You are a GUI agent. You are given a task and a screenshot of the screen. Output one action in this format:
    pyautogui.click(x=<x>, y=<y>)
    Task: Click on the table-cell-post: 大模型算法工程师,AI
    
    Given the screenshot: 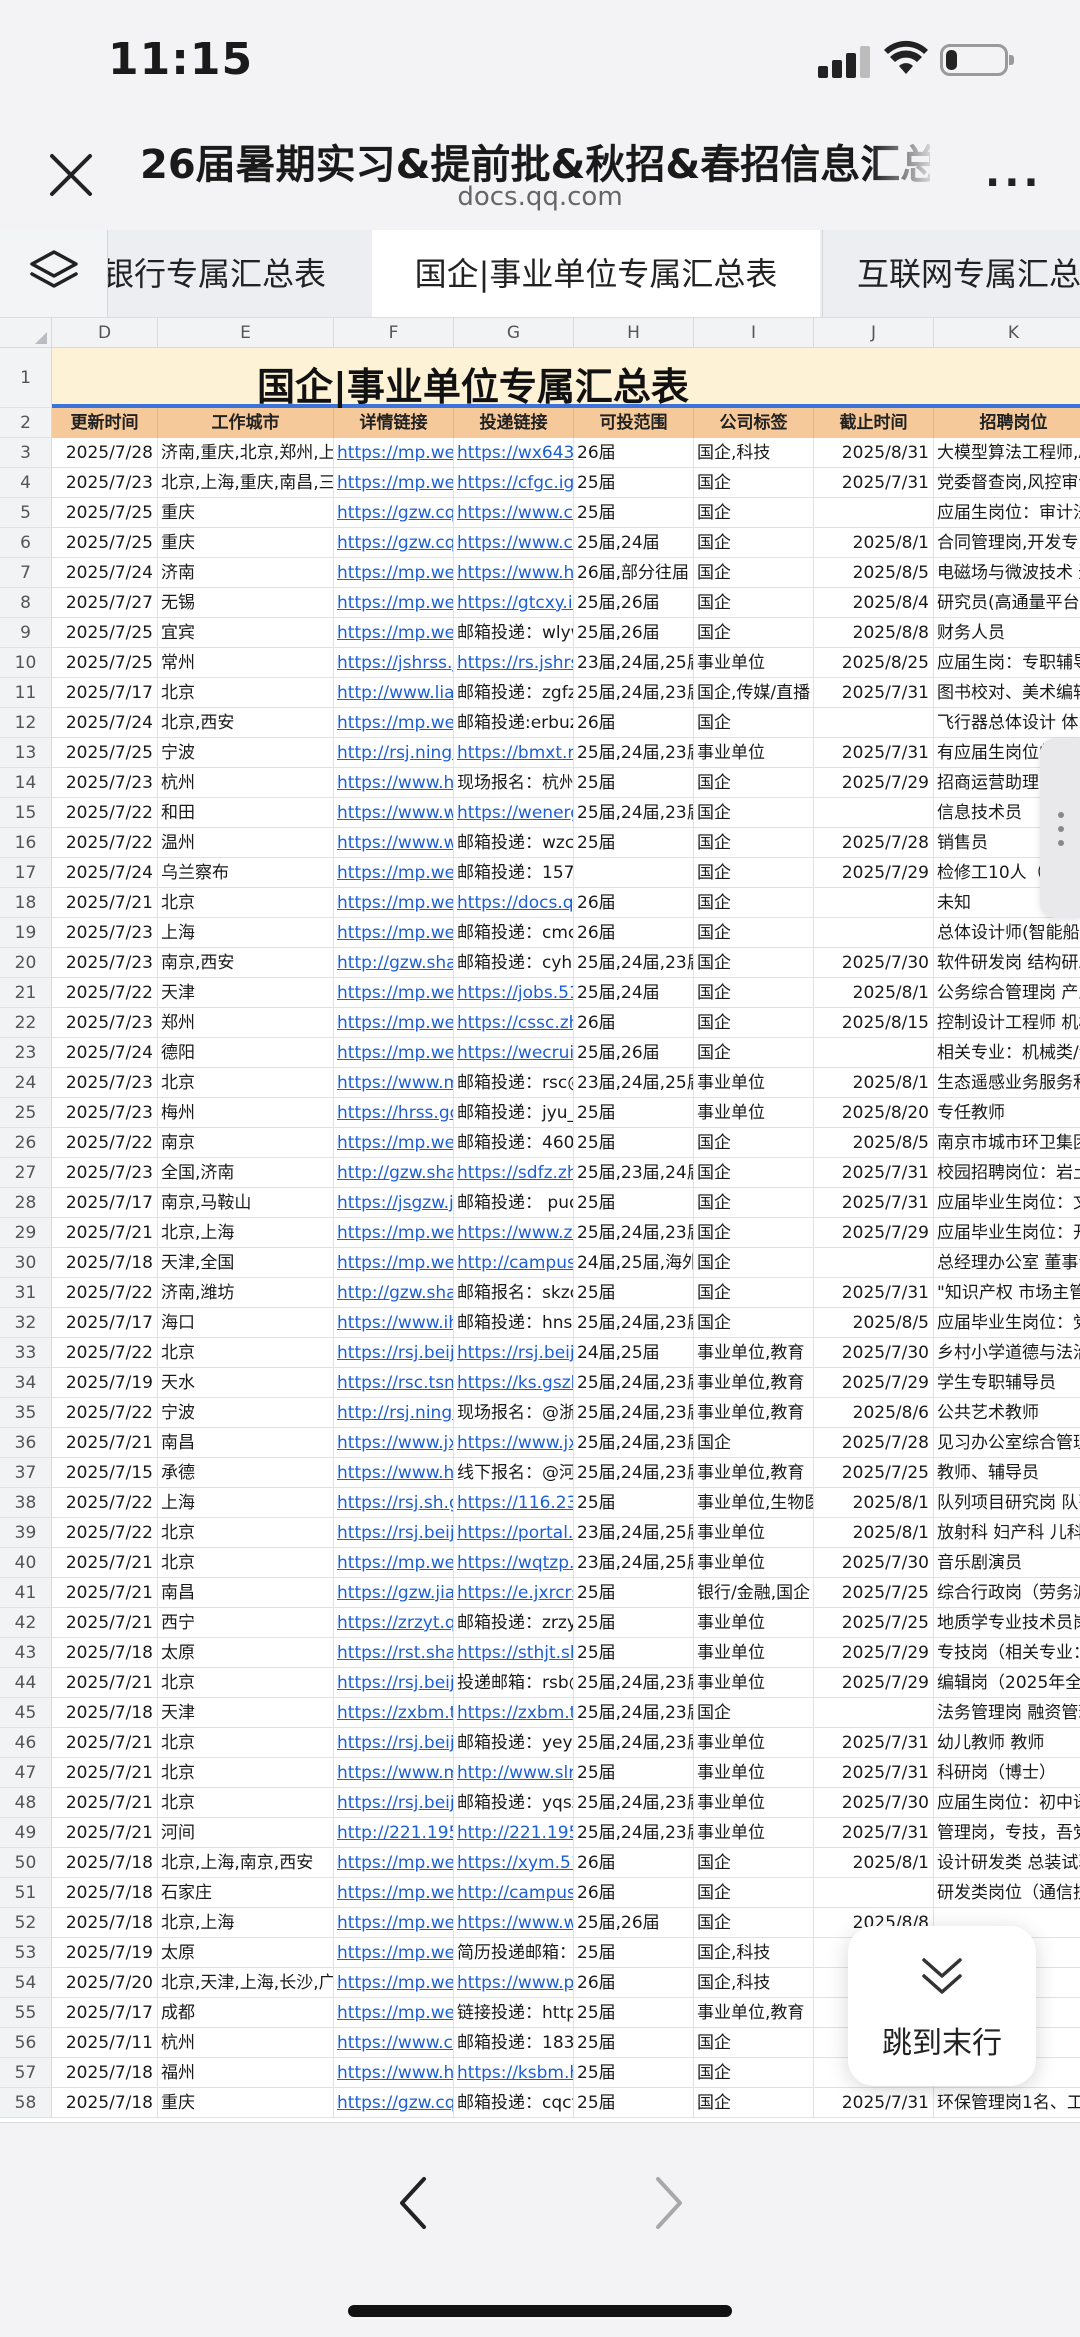 What is the action you would take?
    pyautogui.click(x=1007, y=453)
    